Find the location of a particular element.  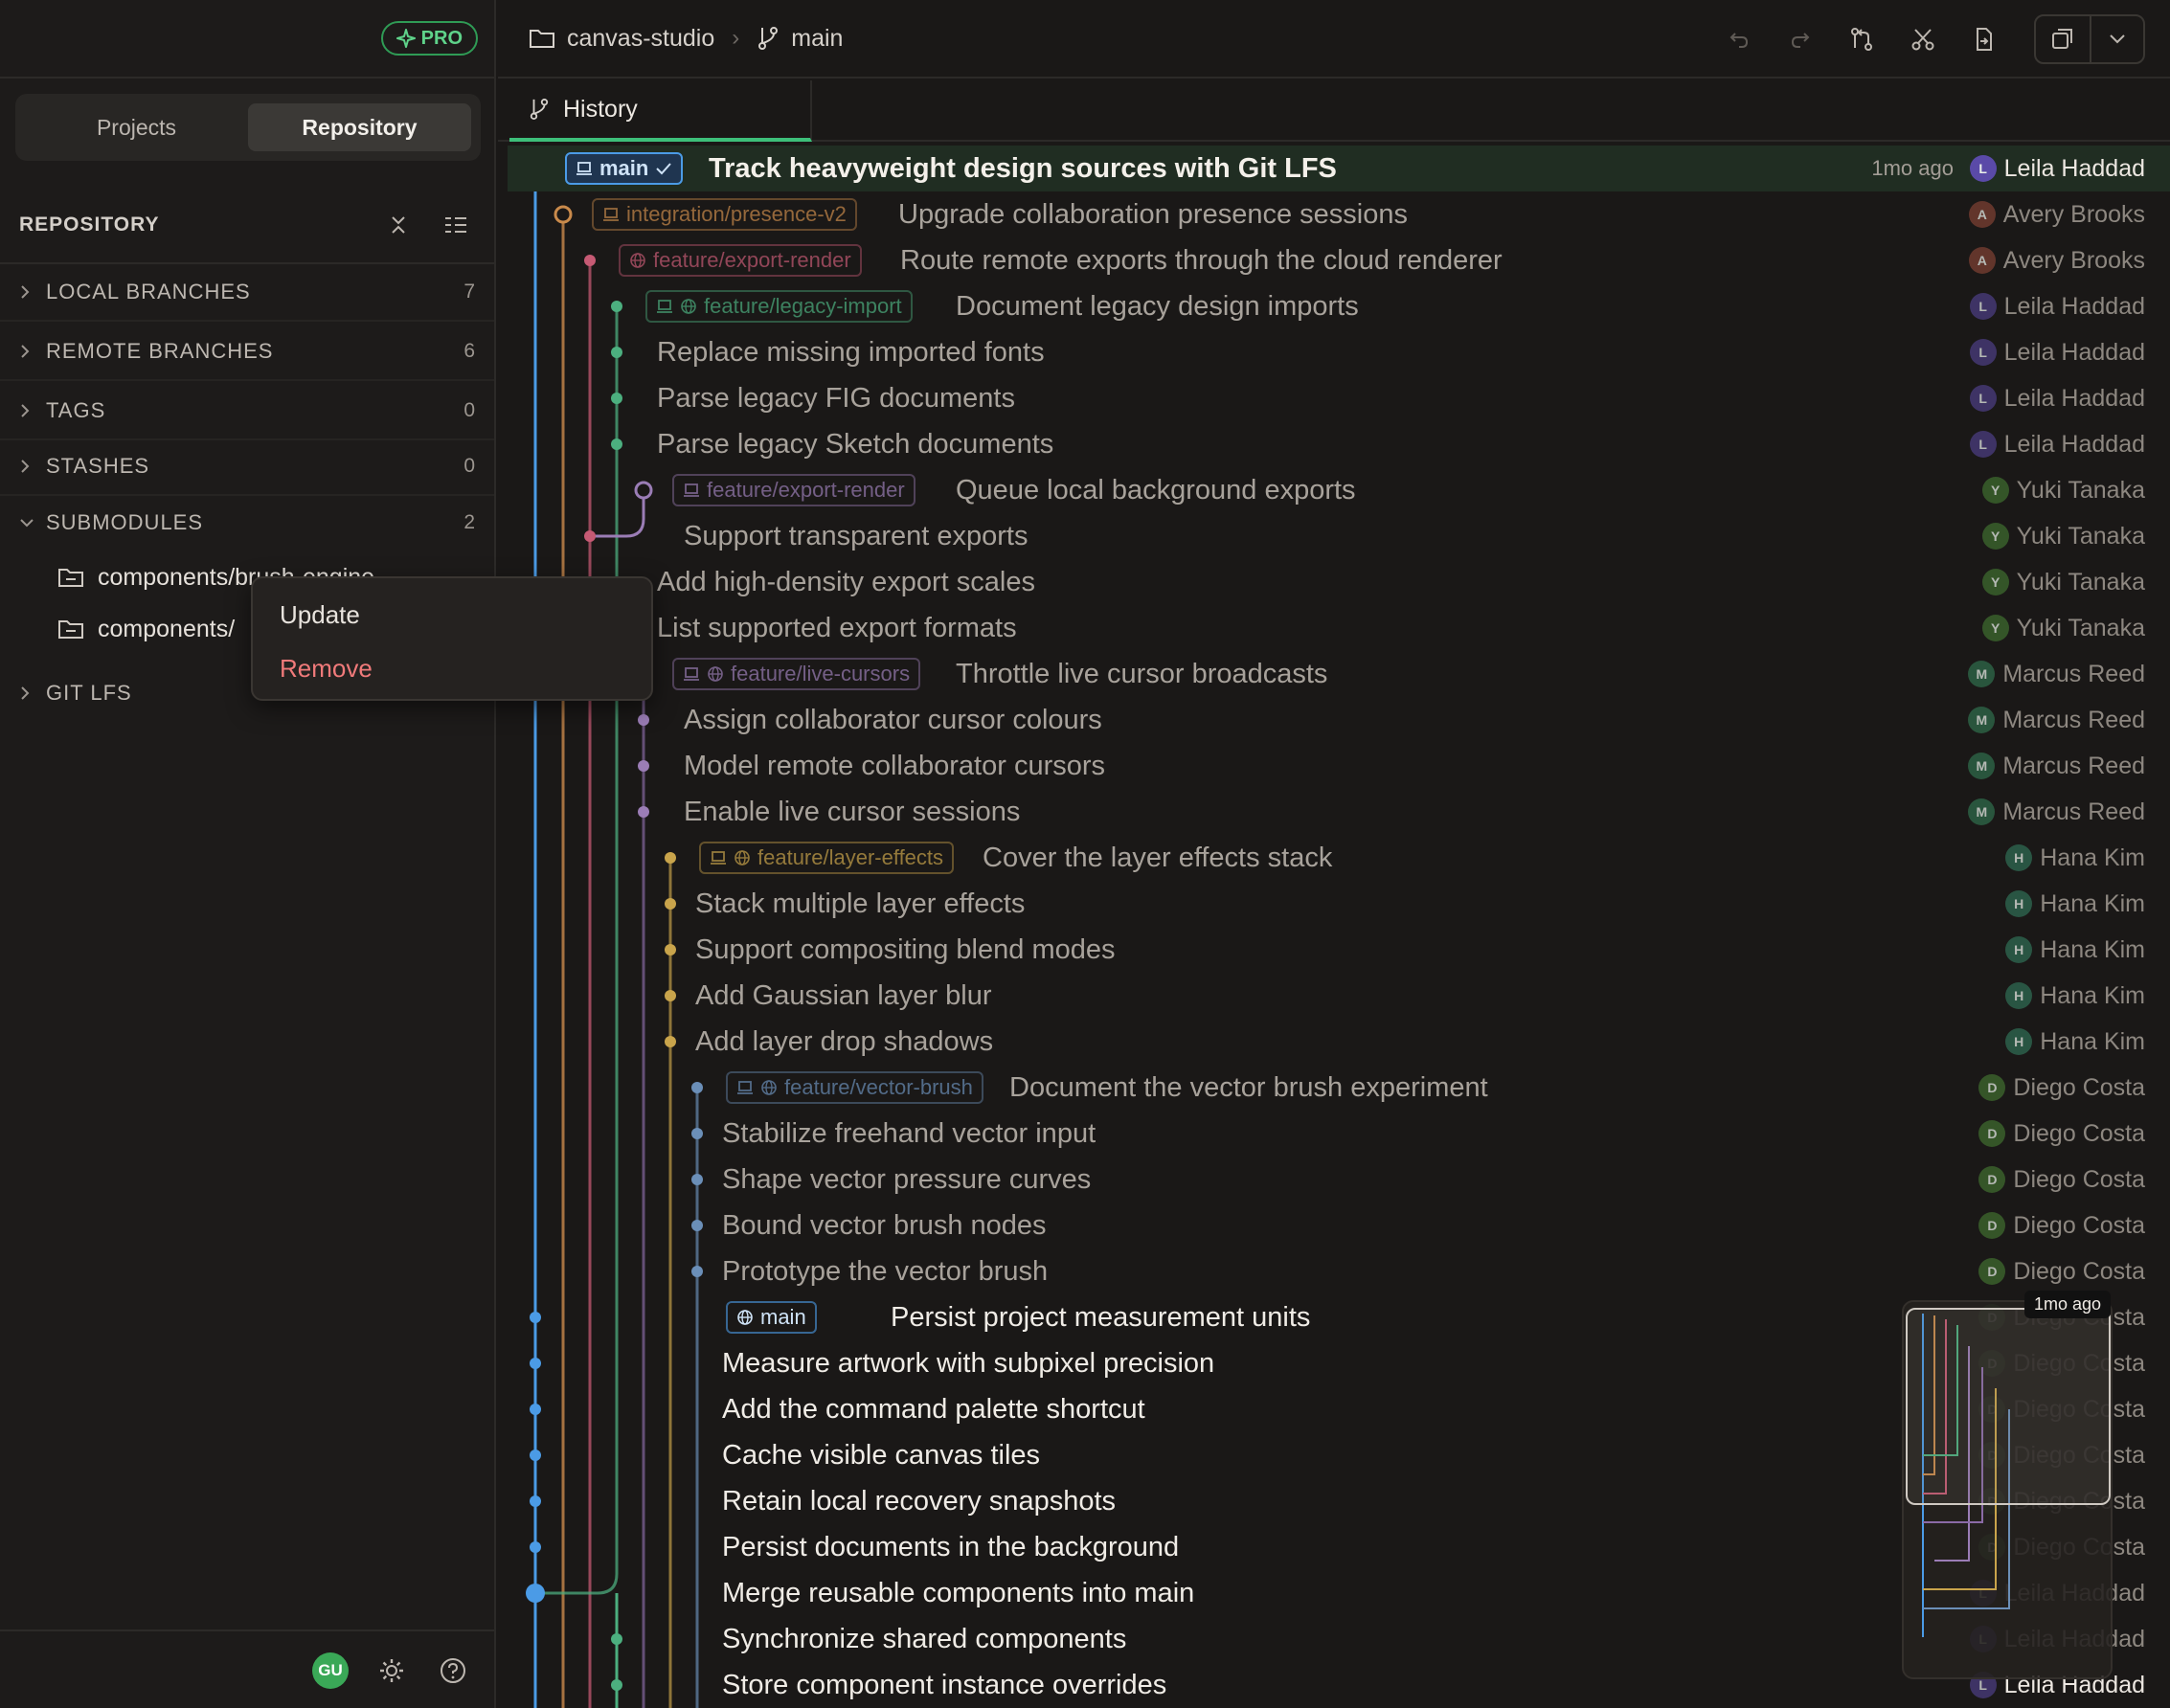

commit-message: Upgrade collaboration presence sessions is located at coordinates (1153, 215).